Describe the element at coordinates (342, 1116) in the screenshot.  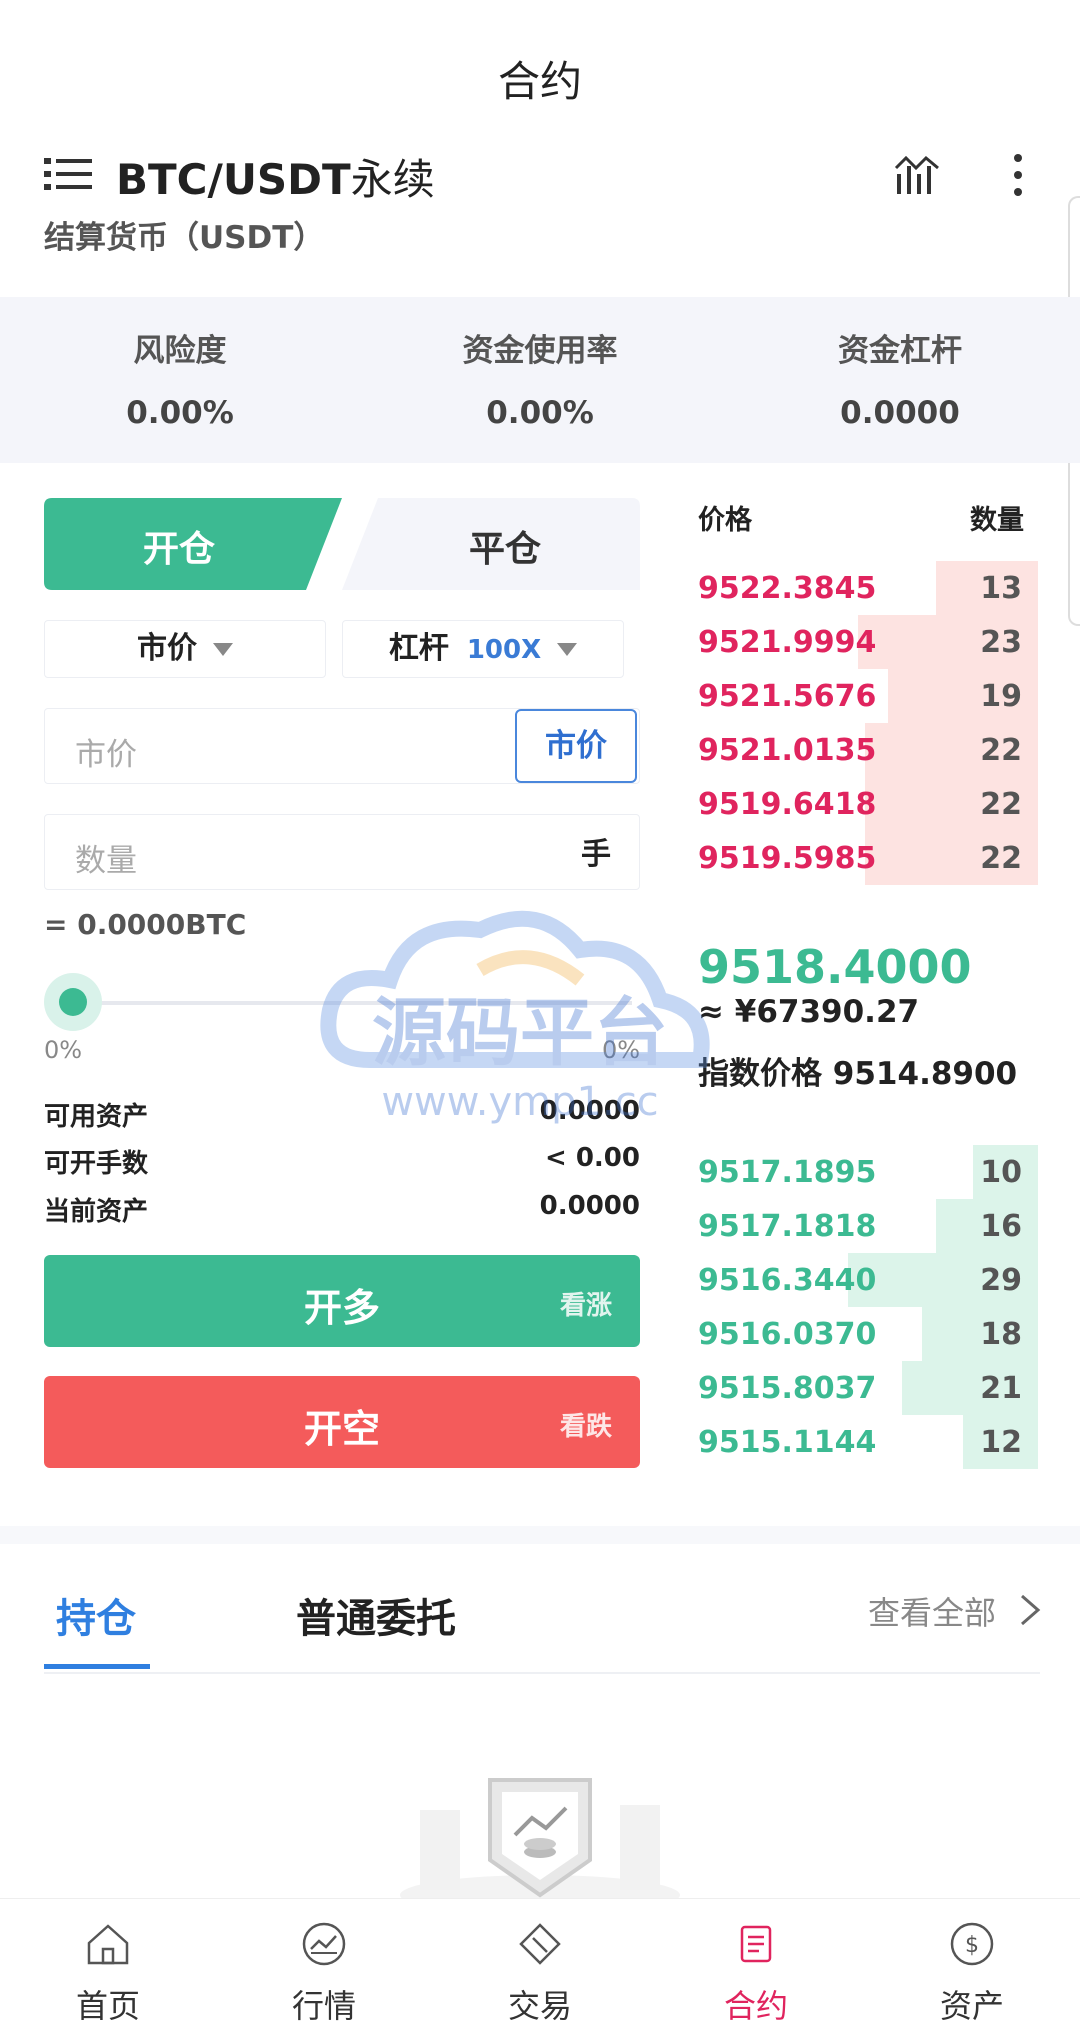
I see `available-assets-row: 可用资产 0.0000` at that location.